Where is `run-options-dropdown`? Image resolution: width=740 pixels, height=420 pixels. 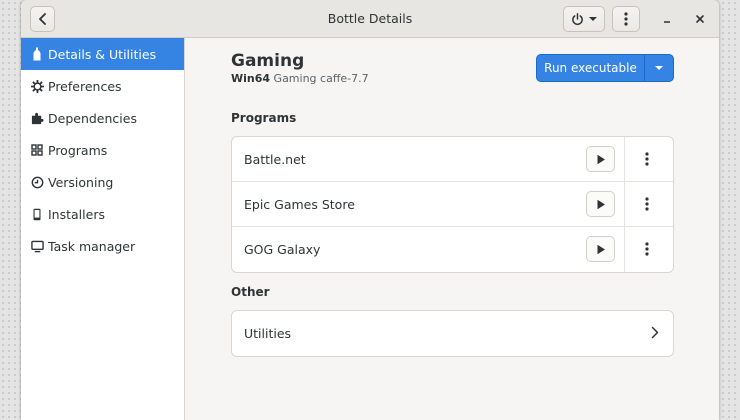 run-options-dropdown is located at coordinates (659, 68).